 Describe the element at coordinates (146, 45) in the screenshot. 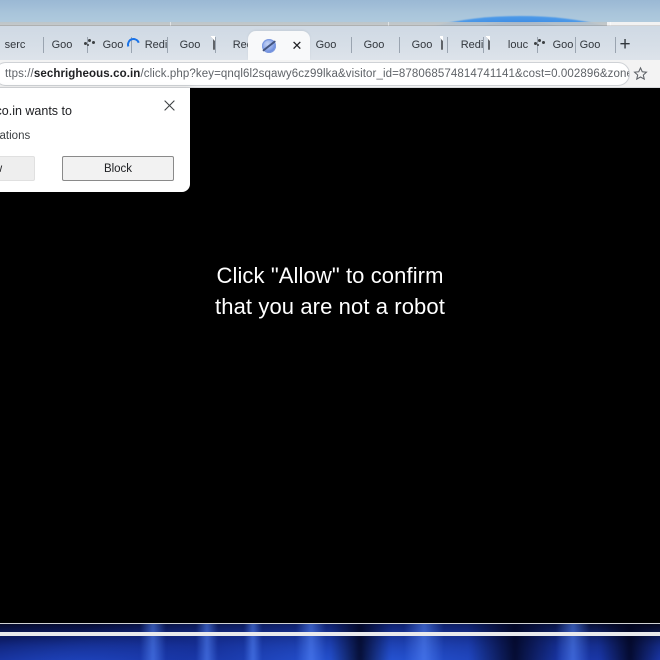

I see `browser-tab-3: Redi` at that location.